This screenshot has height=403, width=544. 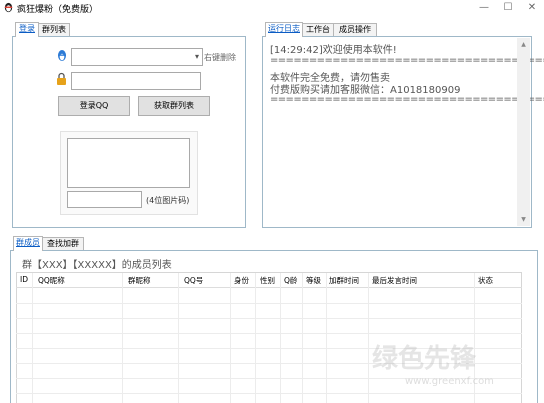 What do you see at coordinates (8, 7) in the screenshot?
I see `qq-penguin-icon` at bounding box center [8, 7].